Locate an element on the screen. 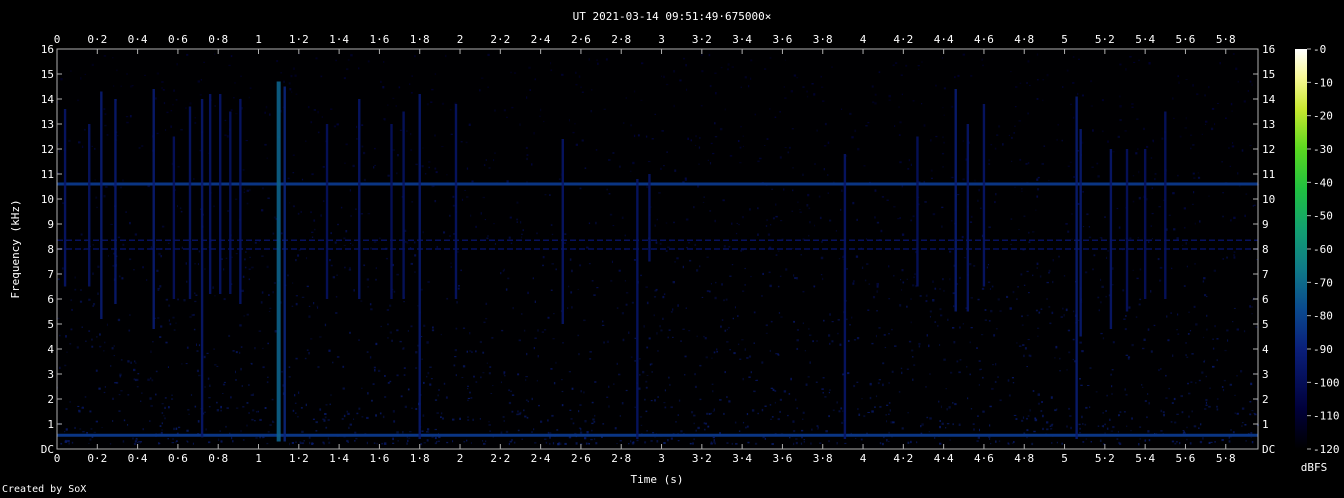  x-tick-label-top: 1·6 is located at coordinates (379, 39).